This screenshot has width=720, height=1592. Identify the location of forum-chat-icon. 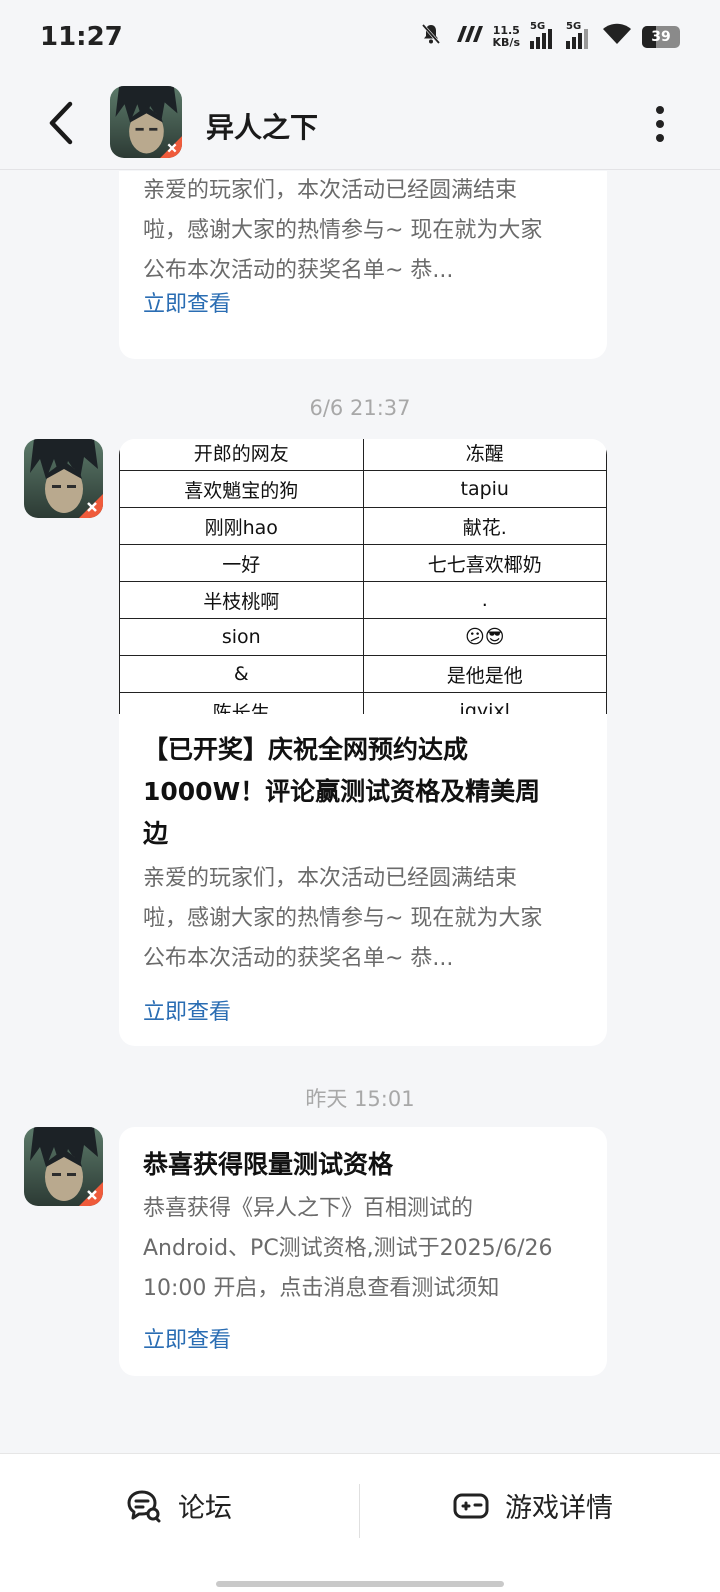
(144, 1506).